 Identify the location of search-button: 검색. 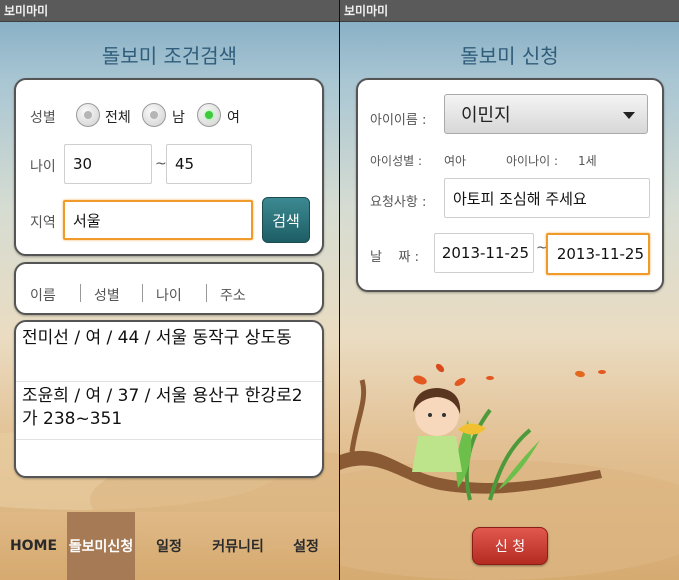
(286, 220).